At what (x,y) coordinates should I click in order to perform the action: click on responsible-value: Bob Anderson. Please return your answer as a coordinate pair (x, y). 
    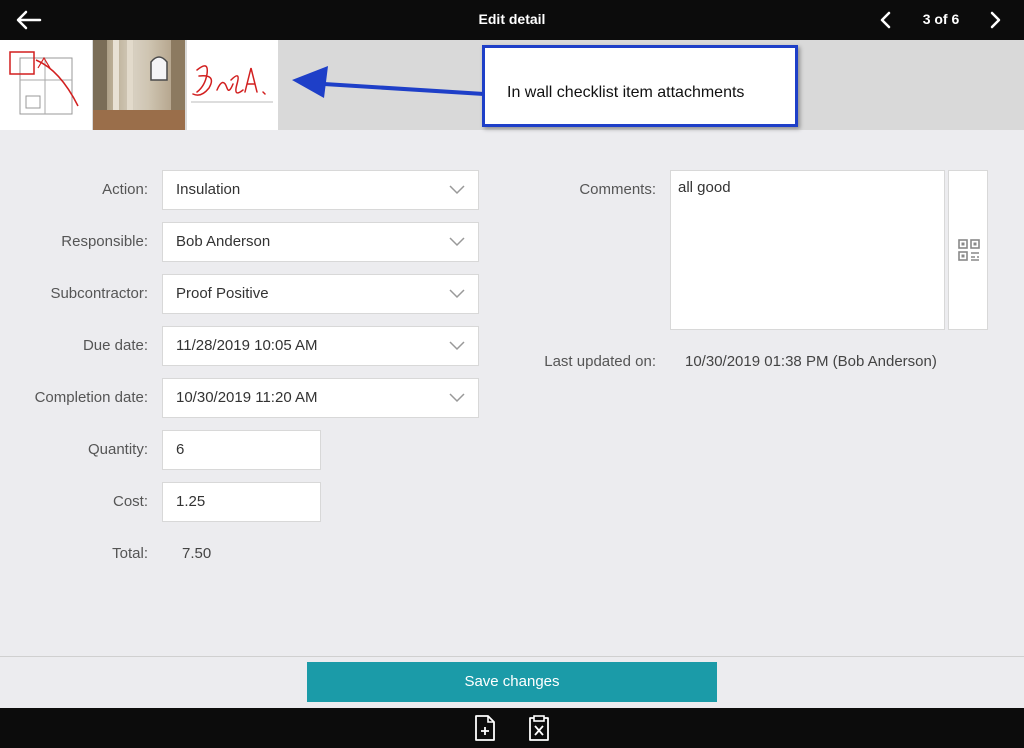
    Looking at the image, I should click on (223, 241).